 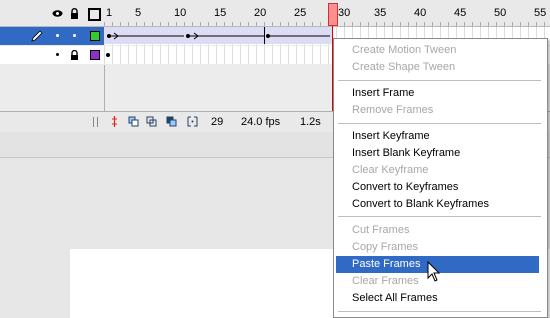 I want to click on tick-label: 45, so click(x=460, y=13).